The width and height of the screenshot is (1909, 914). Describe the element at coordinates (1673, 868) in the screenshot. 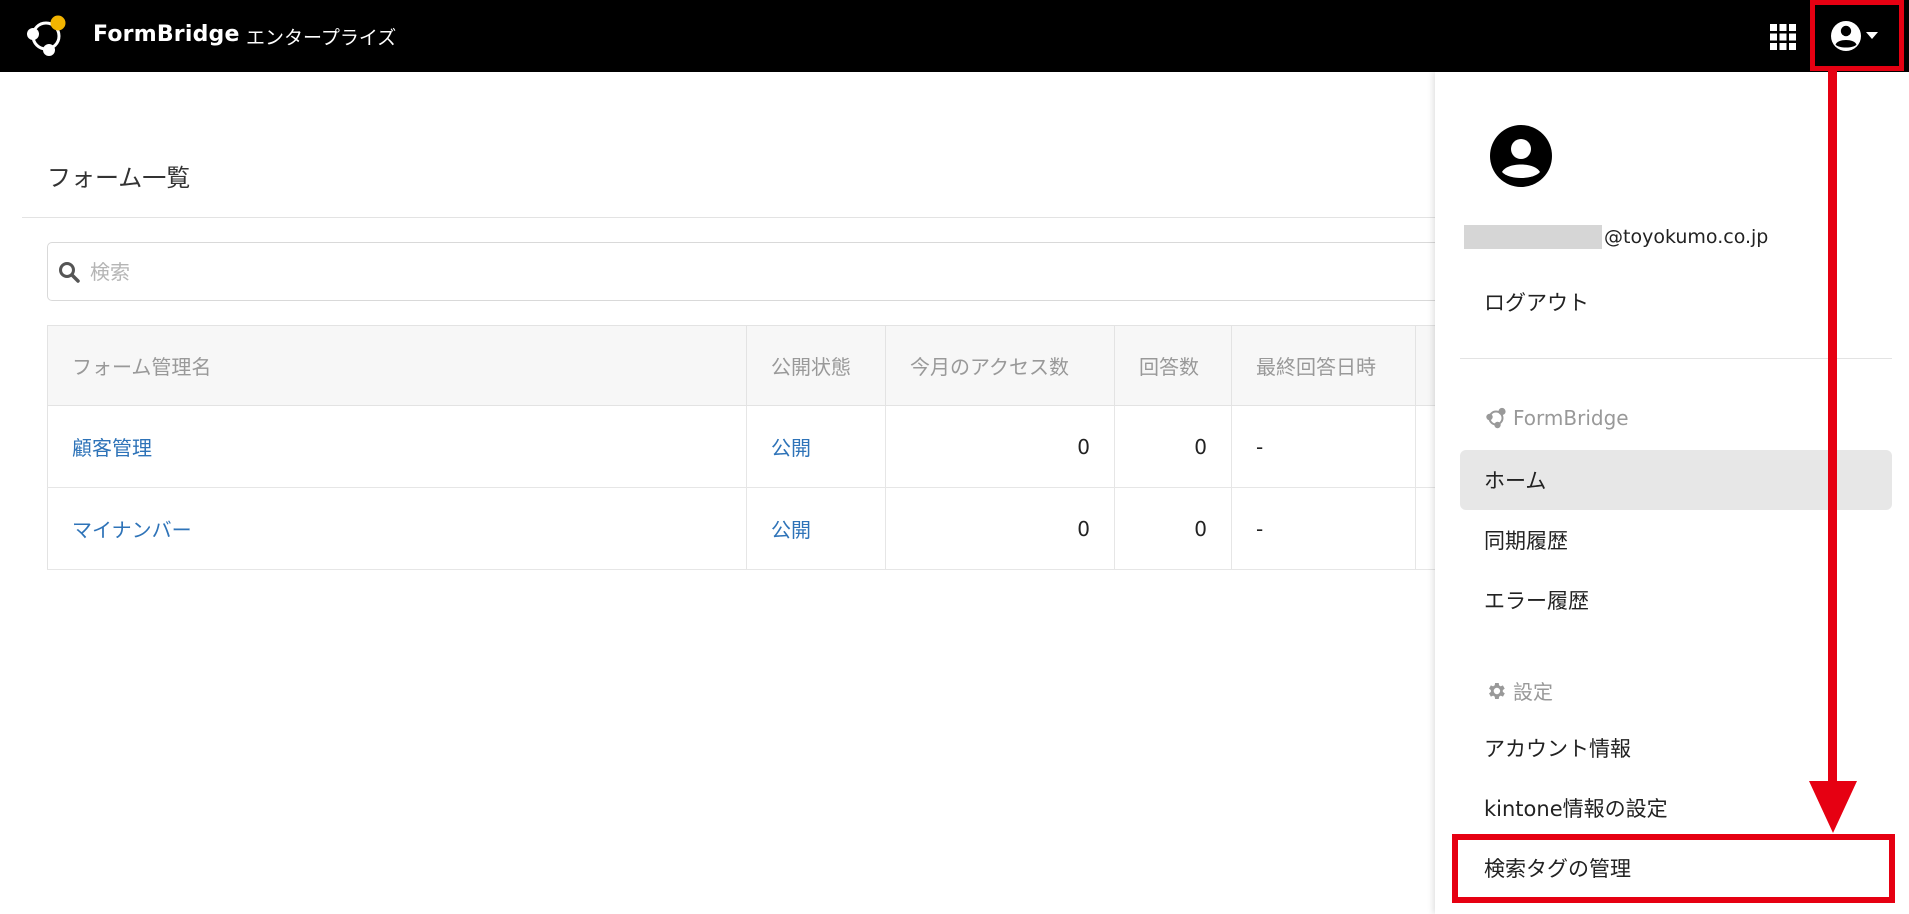

I see `annotation-highlight-search-tags` at that location.